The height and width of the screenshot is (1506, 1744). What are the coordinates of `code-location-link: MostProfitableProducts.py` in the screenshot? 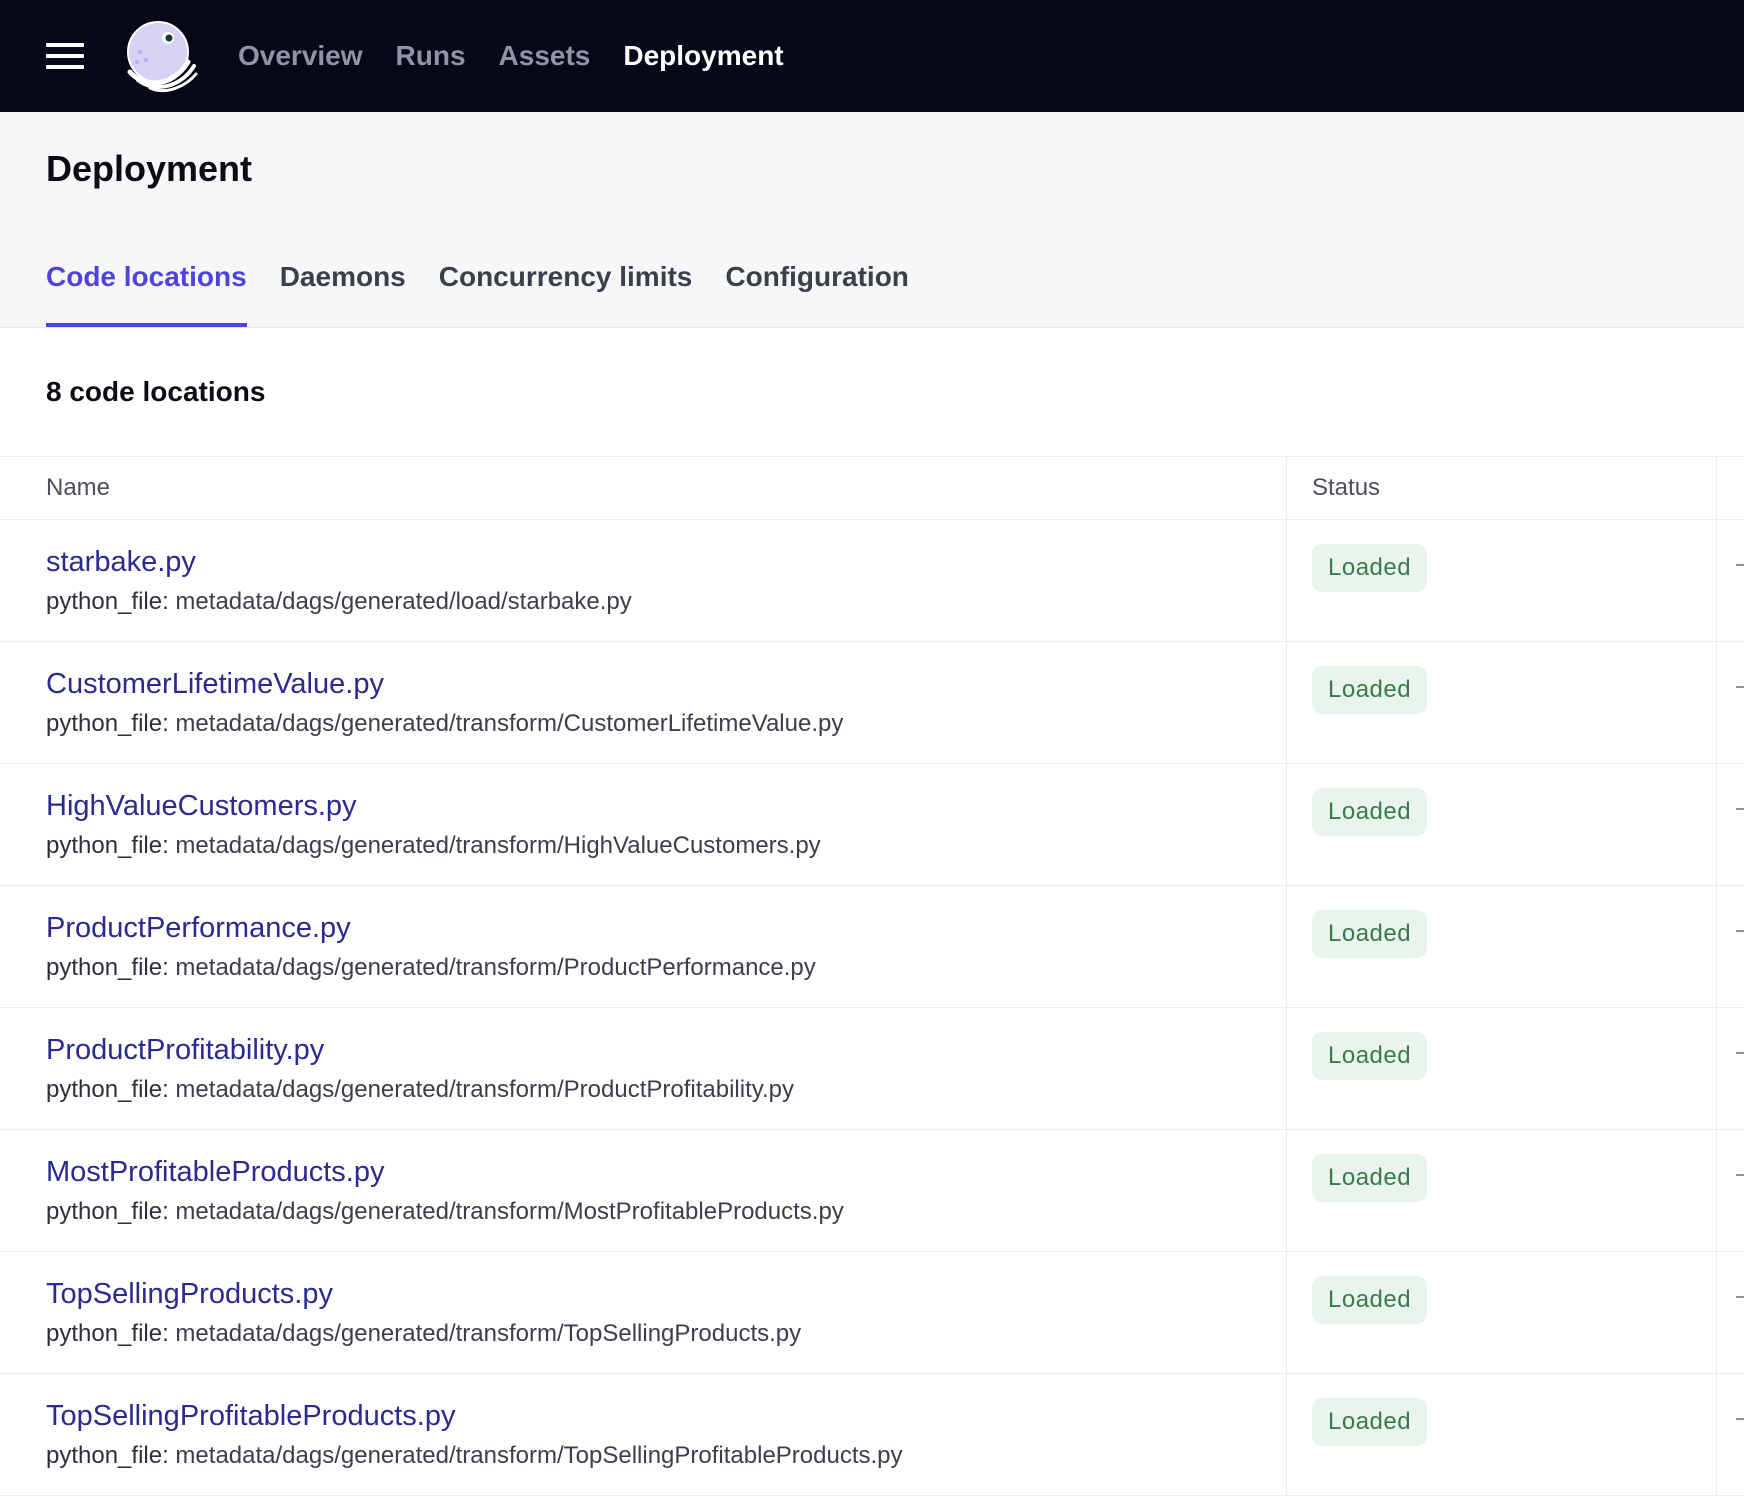 It's located at (666, 1172).